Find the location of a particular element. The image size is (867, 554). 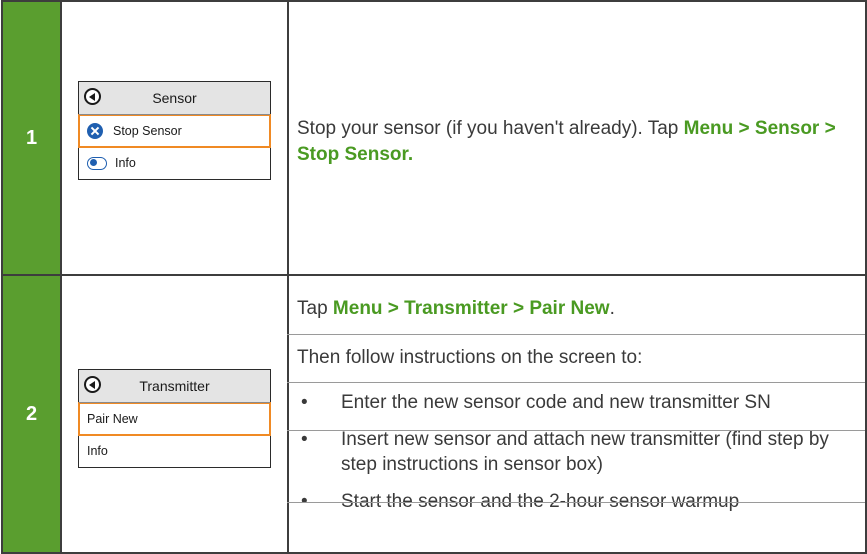

step-1-screen-cell: Sensor Stop Sensor Info is located at coordinates (175, 138).